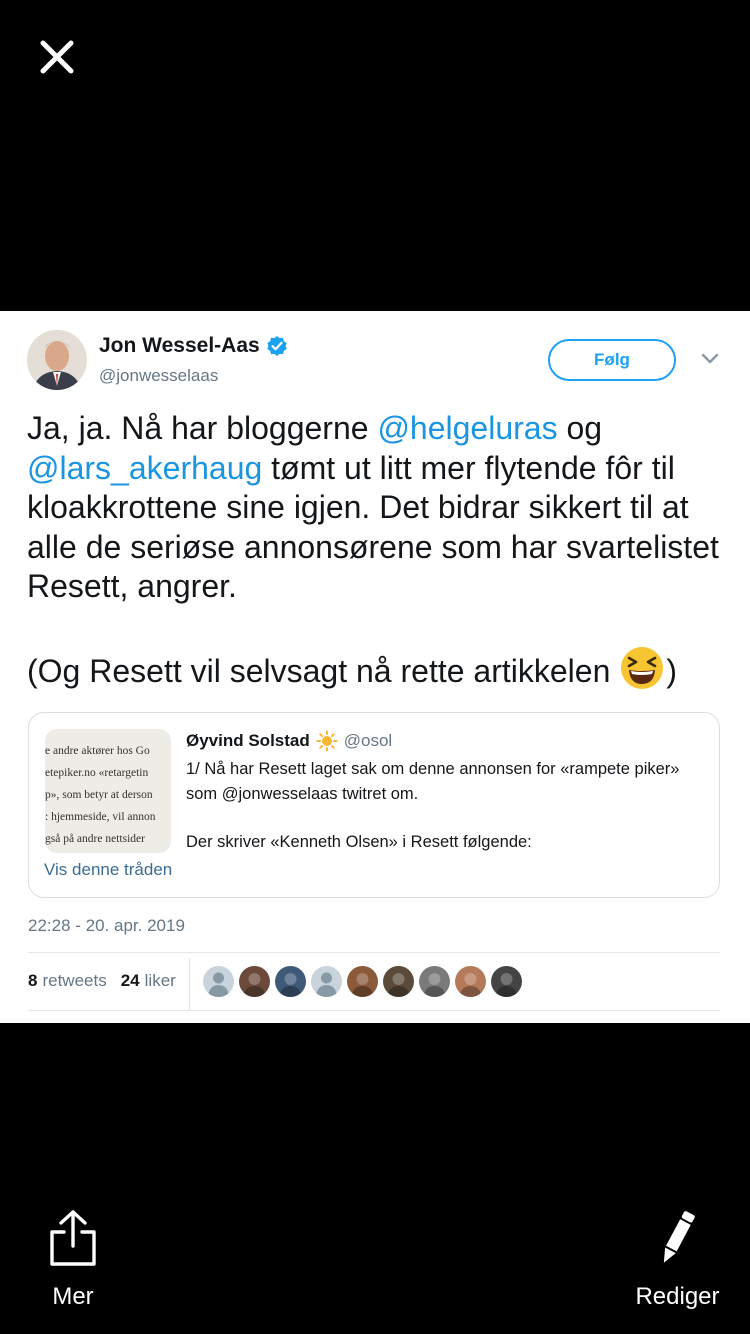 This screenshot has height=1334, width=750. I want to click on author-name-row: Jon Wessel-Aas, so click(193, 346).